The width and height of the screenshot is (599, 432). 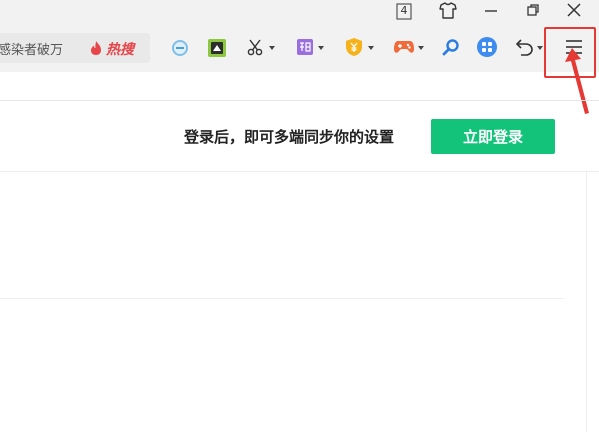 I want to click on minus-circle-button, so click(x=180, y=48).